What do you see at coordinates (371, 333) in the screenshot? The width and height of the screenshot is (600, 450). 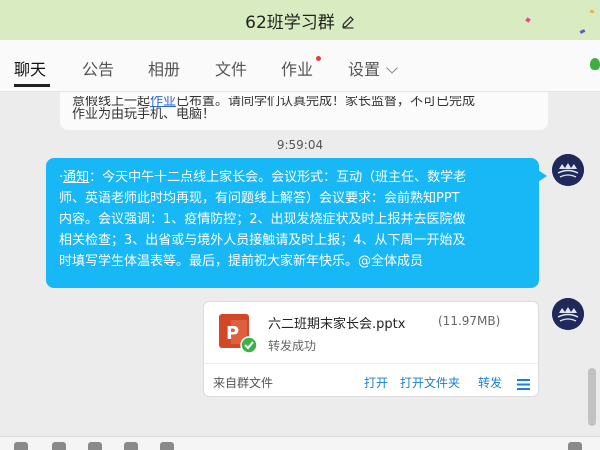 I see `file-info: P 六二班期末家长会.pptx (11.97MB) 转发成功` at bounding box center [371, 333].